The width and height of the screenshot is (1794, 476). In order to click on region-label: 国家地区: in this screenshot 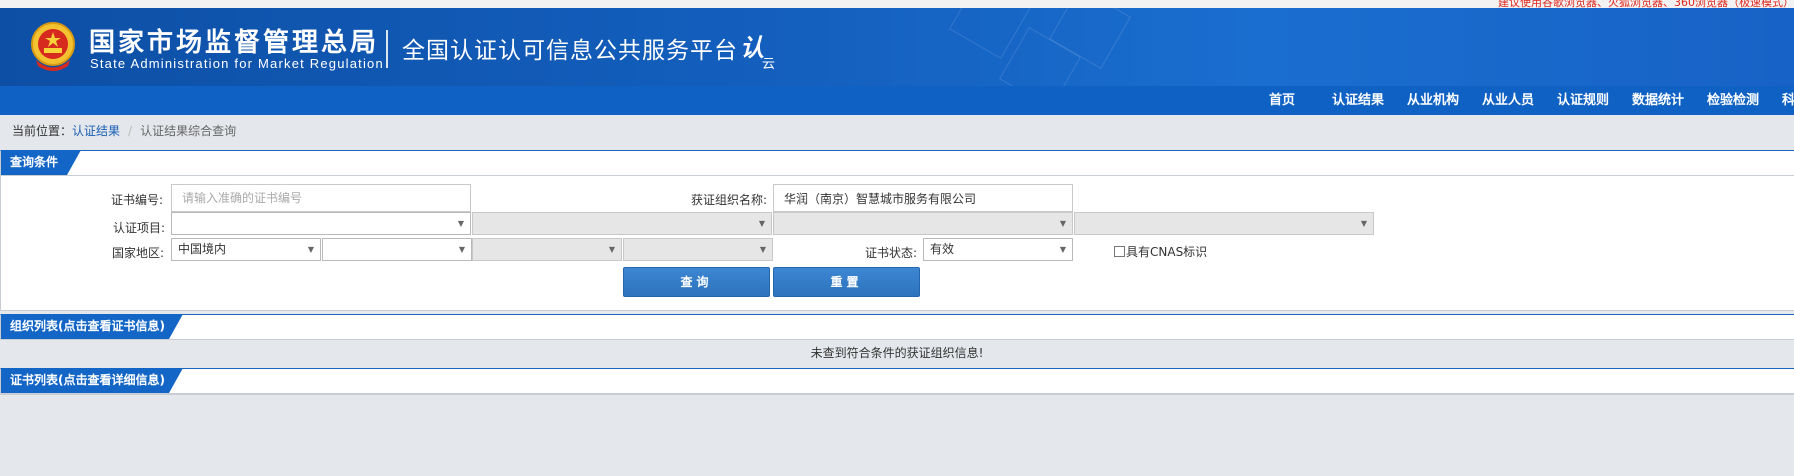, I will do `click(138, 253)`.